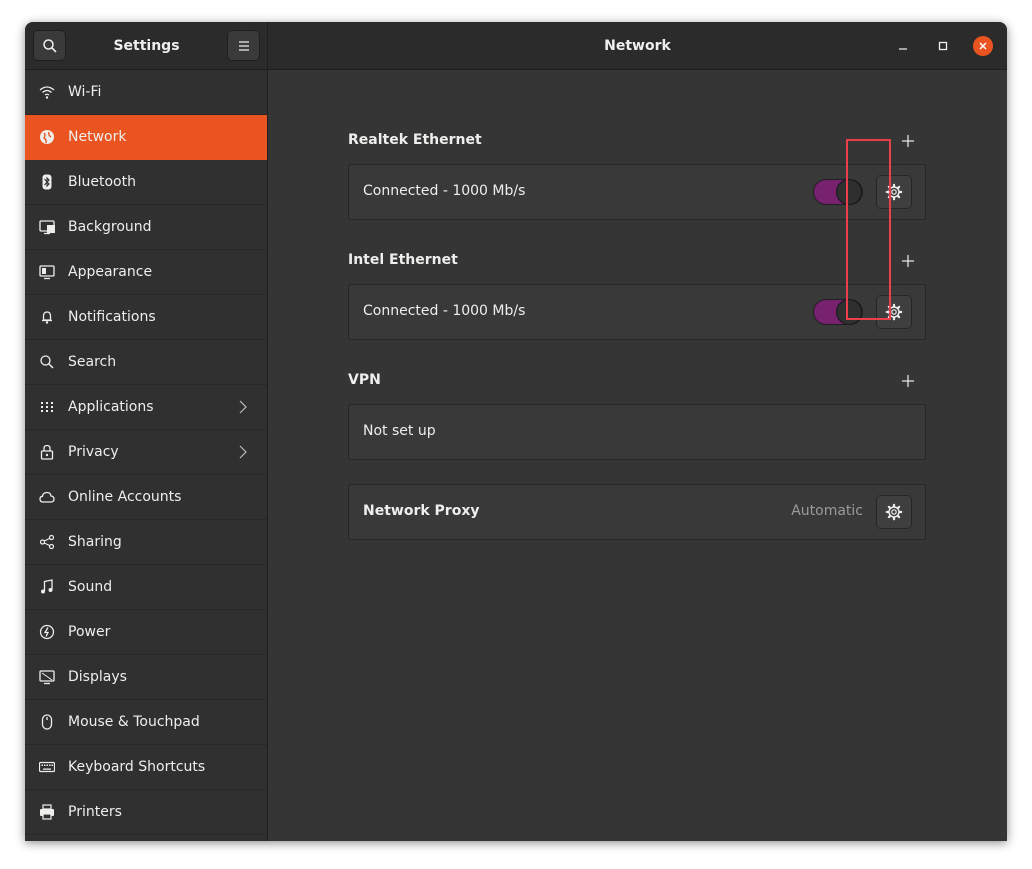 The height and width of the screenshot is (869, 1032). Describe the element at coordinates (146, 452) in the screenshot. I see `sidebar-item-privacy: Privacy` at that location.